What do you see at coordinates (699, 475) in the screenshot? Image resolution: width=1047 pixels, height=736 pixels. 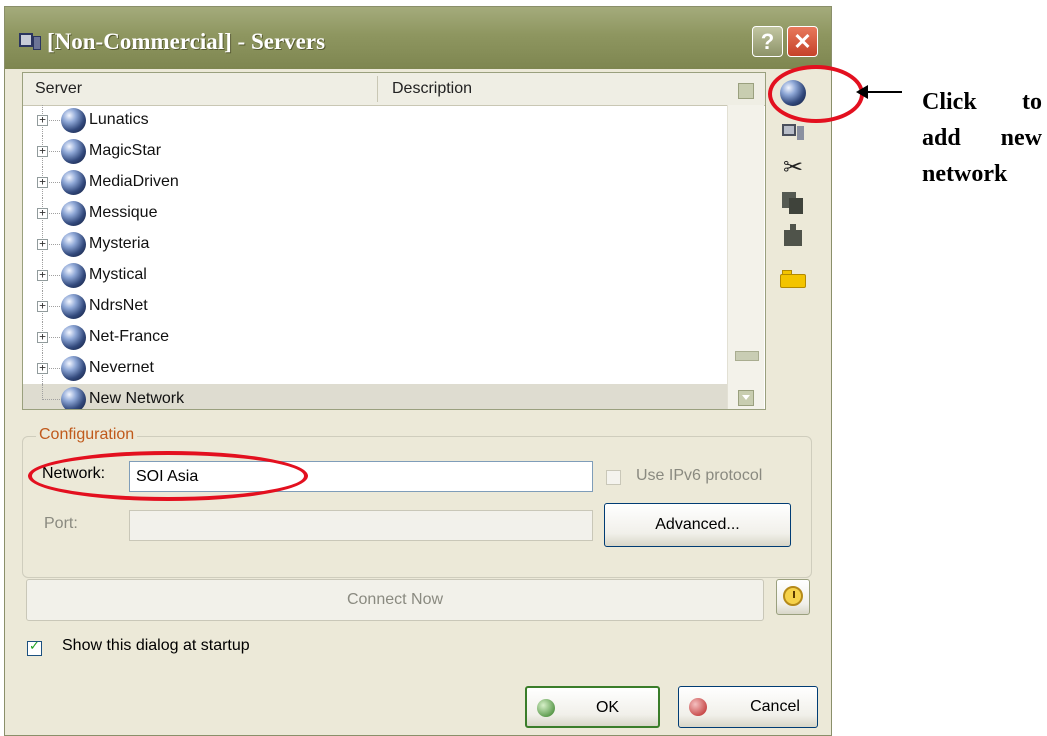 I see `ipv6-label: Use IPv6 protocol` at bounding box center [699, 475].